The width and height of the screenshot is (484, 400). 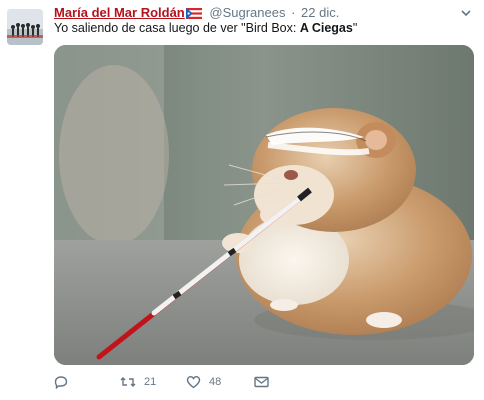 I want to click on like-count: 48, so click(x=215, y=382).